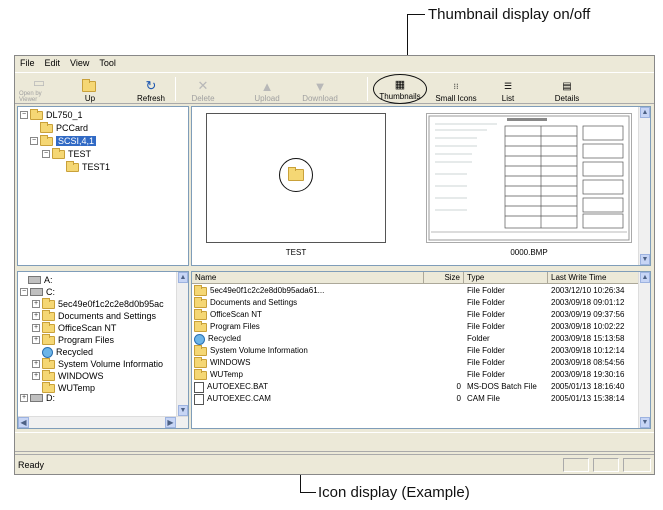  I want to click on table-row: Recycled, so click(309, 339).